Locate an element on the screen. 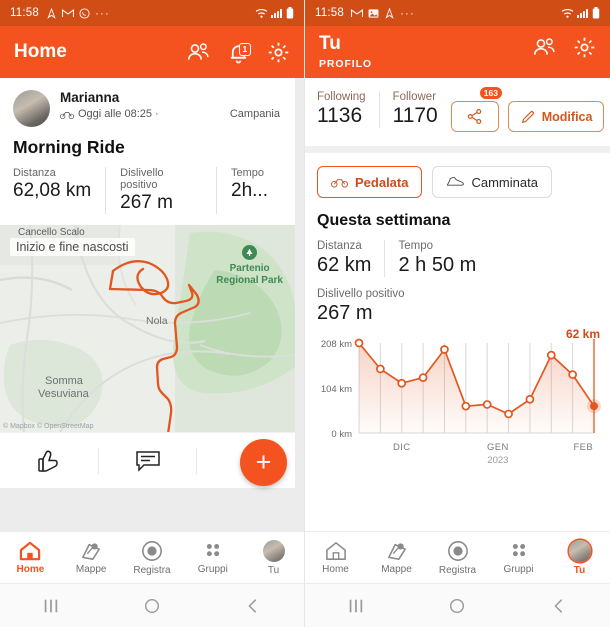 This screenshot has width=610, height=627. sport-toggle-group: Pedalata Camminata is located at coordinates (457, 175).